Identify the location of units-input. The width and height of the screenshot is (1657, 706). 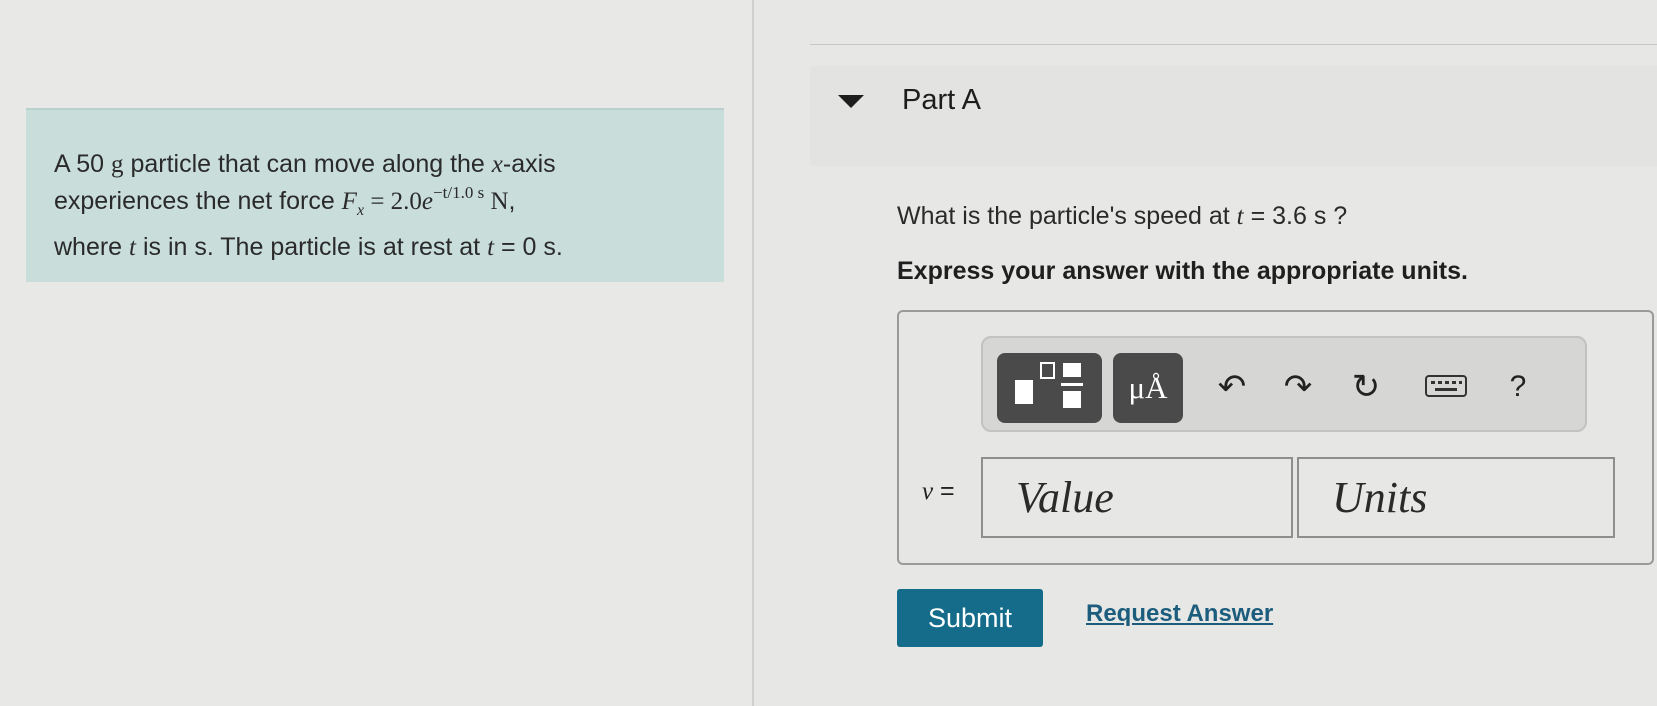
(1456, 497).